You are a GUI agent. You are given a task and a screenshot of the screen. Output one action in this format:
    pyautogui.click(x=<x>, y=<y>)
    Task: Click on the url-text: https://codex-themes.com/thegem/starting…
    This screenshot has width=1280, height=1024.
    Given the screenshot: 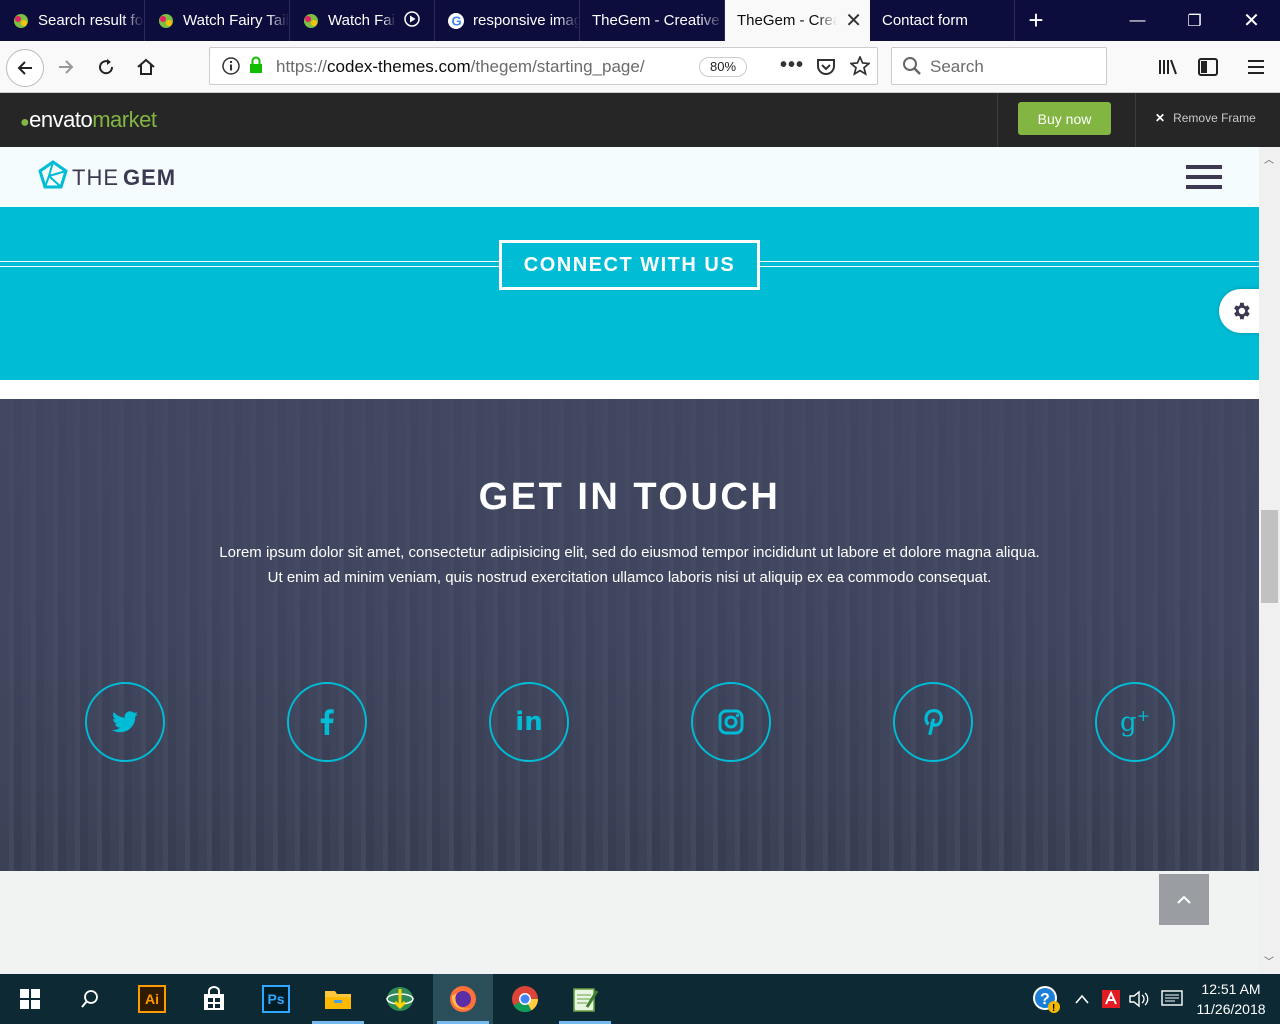 What is the action you would take?
    pyautogui.click(x=466, y=67)
    